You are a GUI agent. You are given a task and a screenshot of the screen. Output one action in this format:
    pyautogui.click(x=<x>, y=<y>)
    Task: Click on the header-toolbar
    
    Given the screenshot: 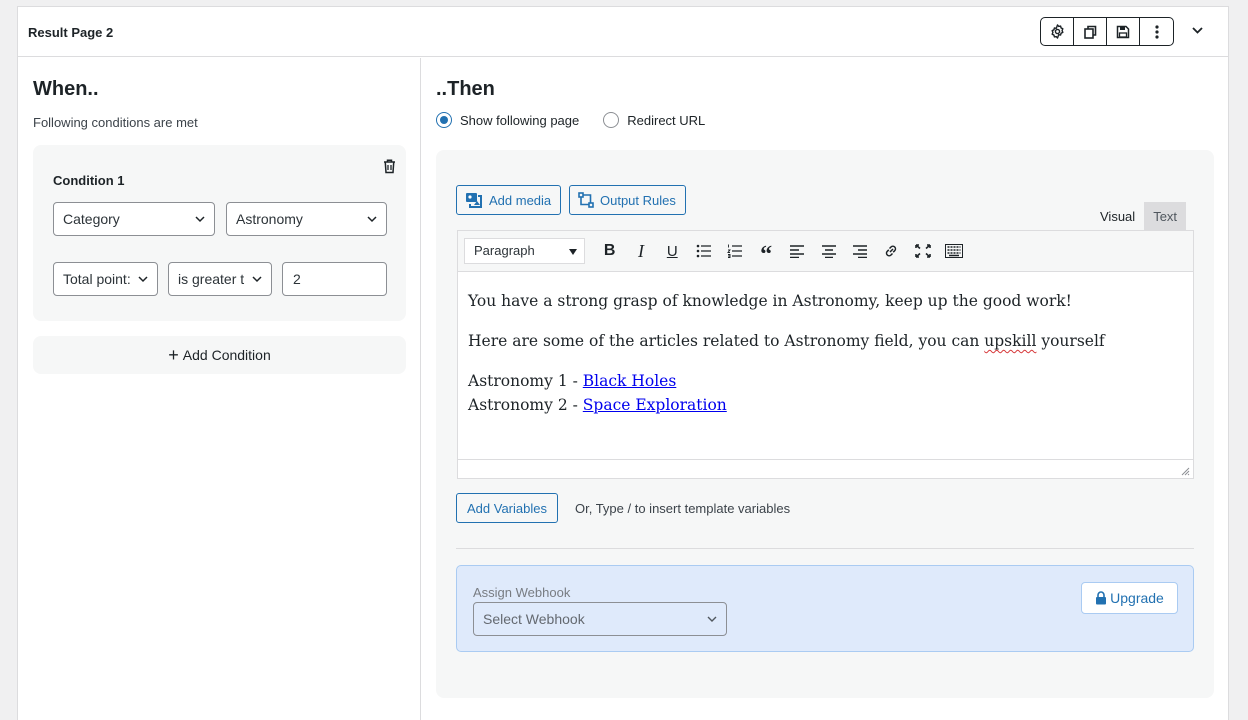 What is the action you would take?
    pyautogui.click(x=1107, y=31)
    